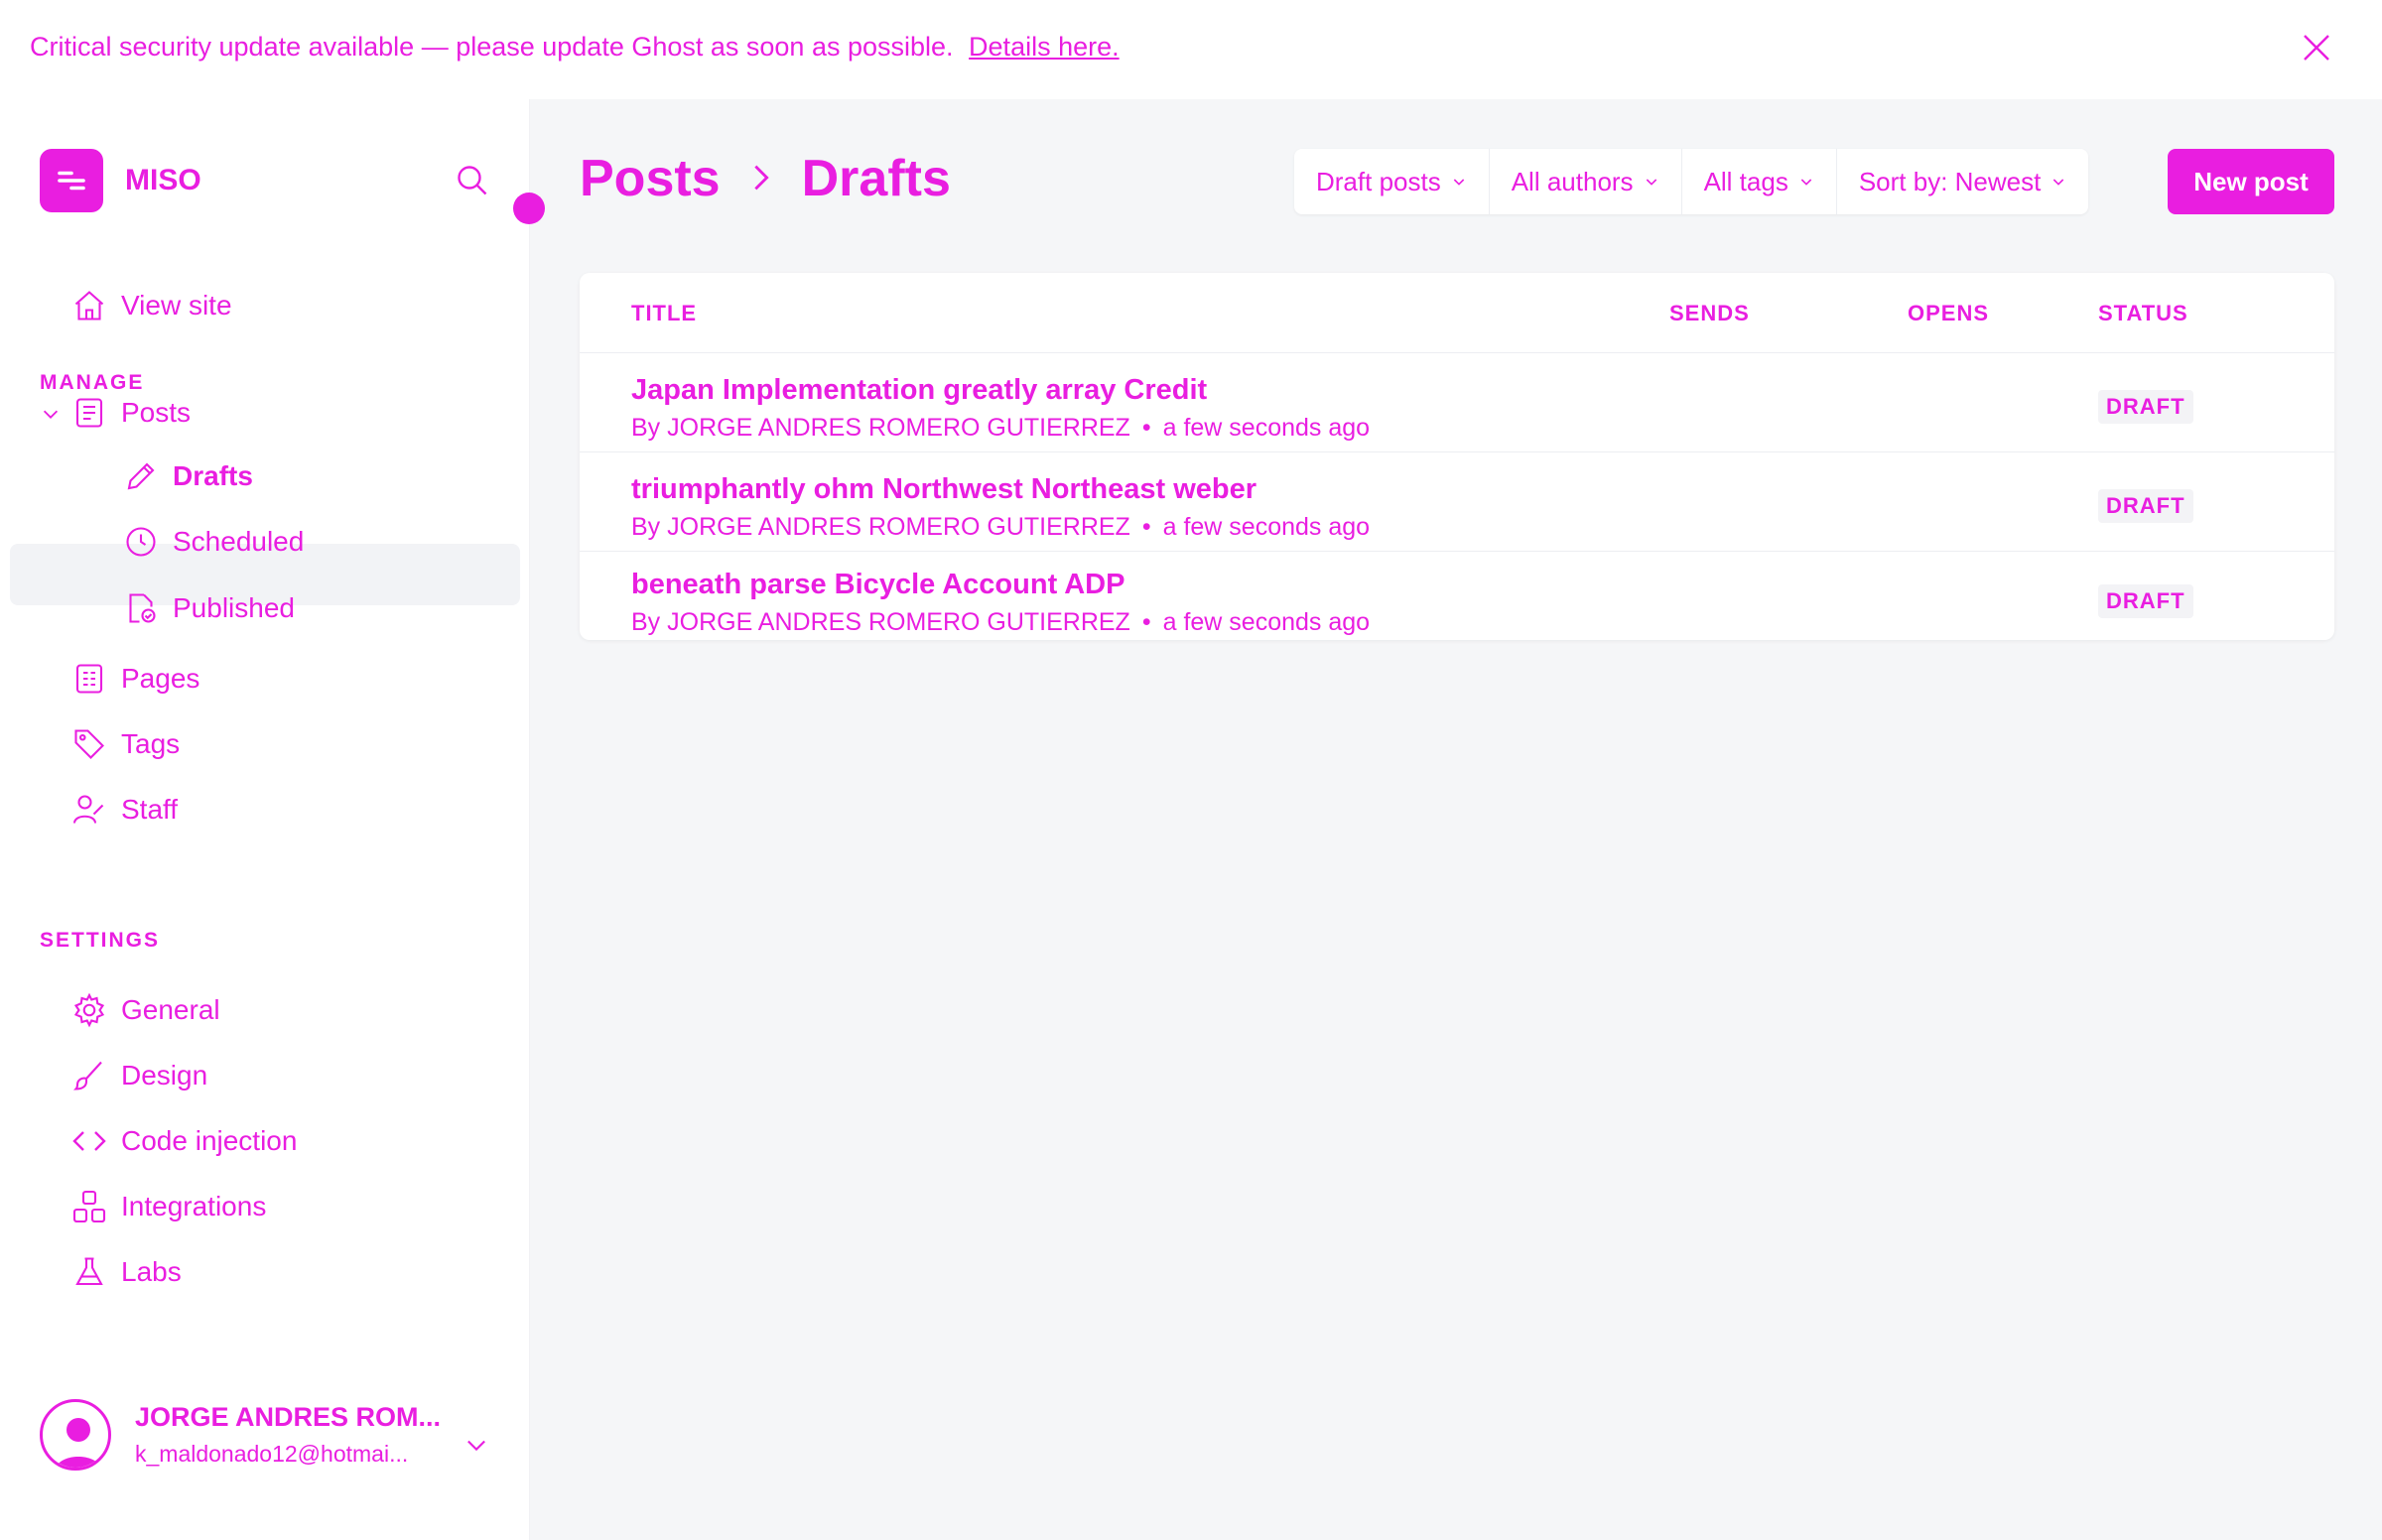 The image size is (2382, 1540). What do you see at coordinates (2316, 47) in the screenshot?
I see `close-icon` at bounding box center [2316, 47].